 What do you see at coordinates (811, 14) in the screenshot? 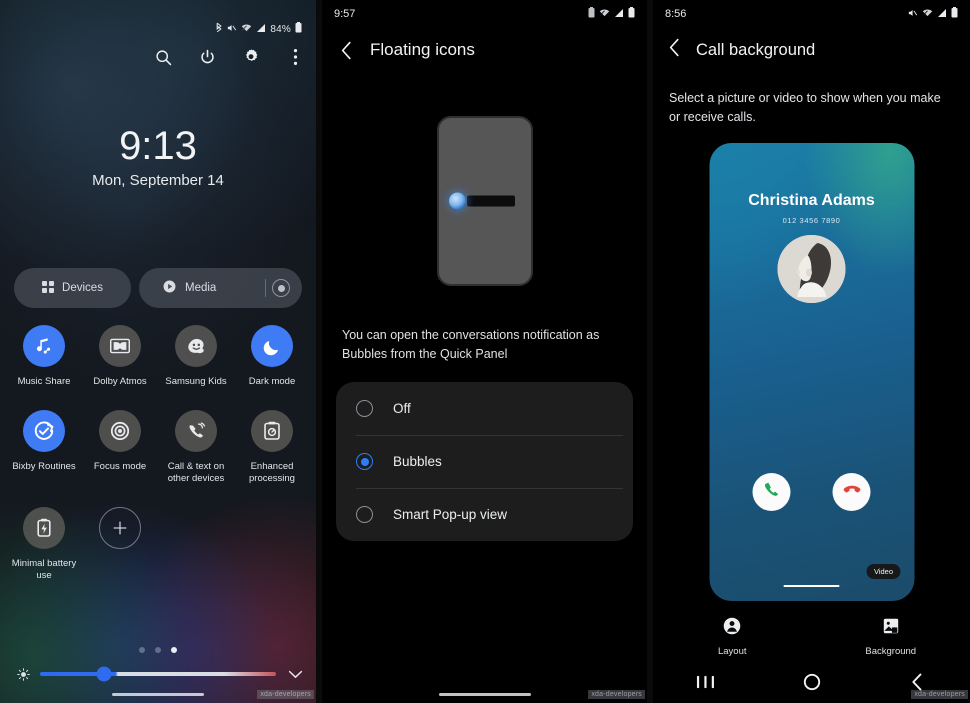
I see `status-bar: 8:56` at bounding box center [811, 14].